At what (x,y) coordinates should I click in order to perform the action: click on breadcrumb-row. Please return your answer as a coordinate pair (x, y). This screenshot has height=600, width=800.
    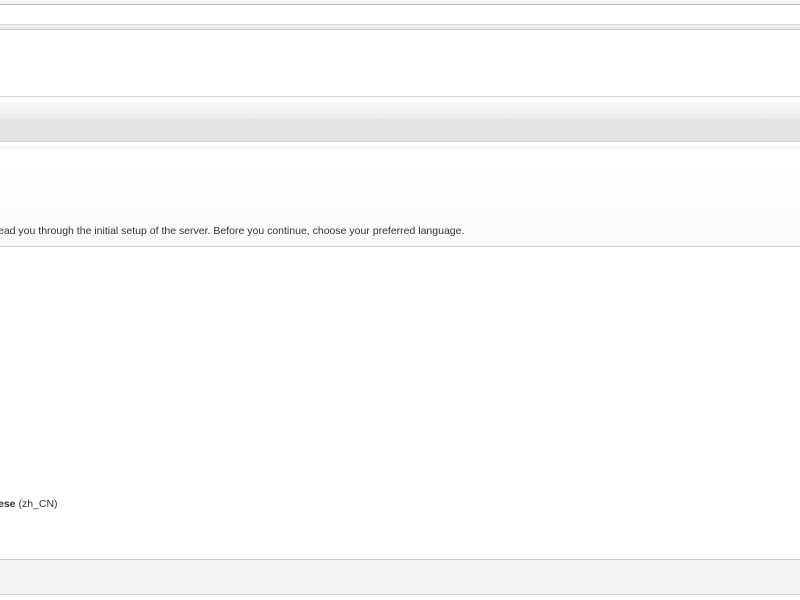
    Looking at the image, I should click on (400, 156).